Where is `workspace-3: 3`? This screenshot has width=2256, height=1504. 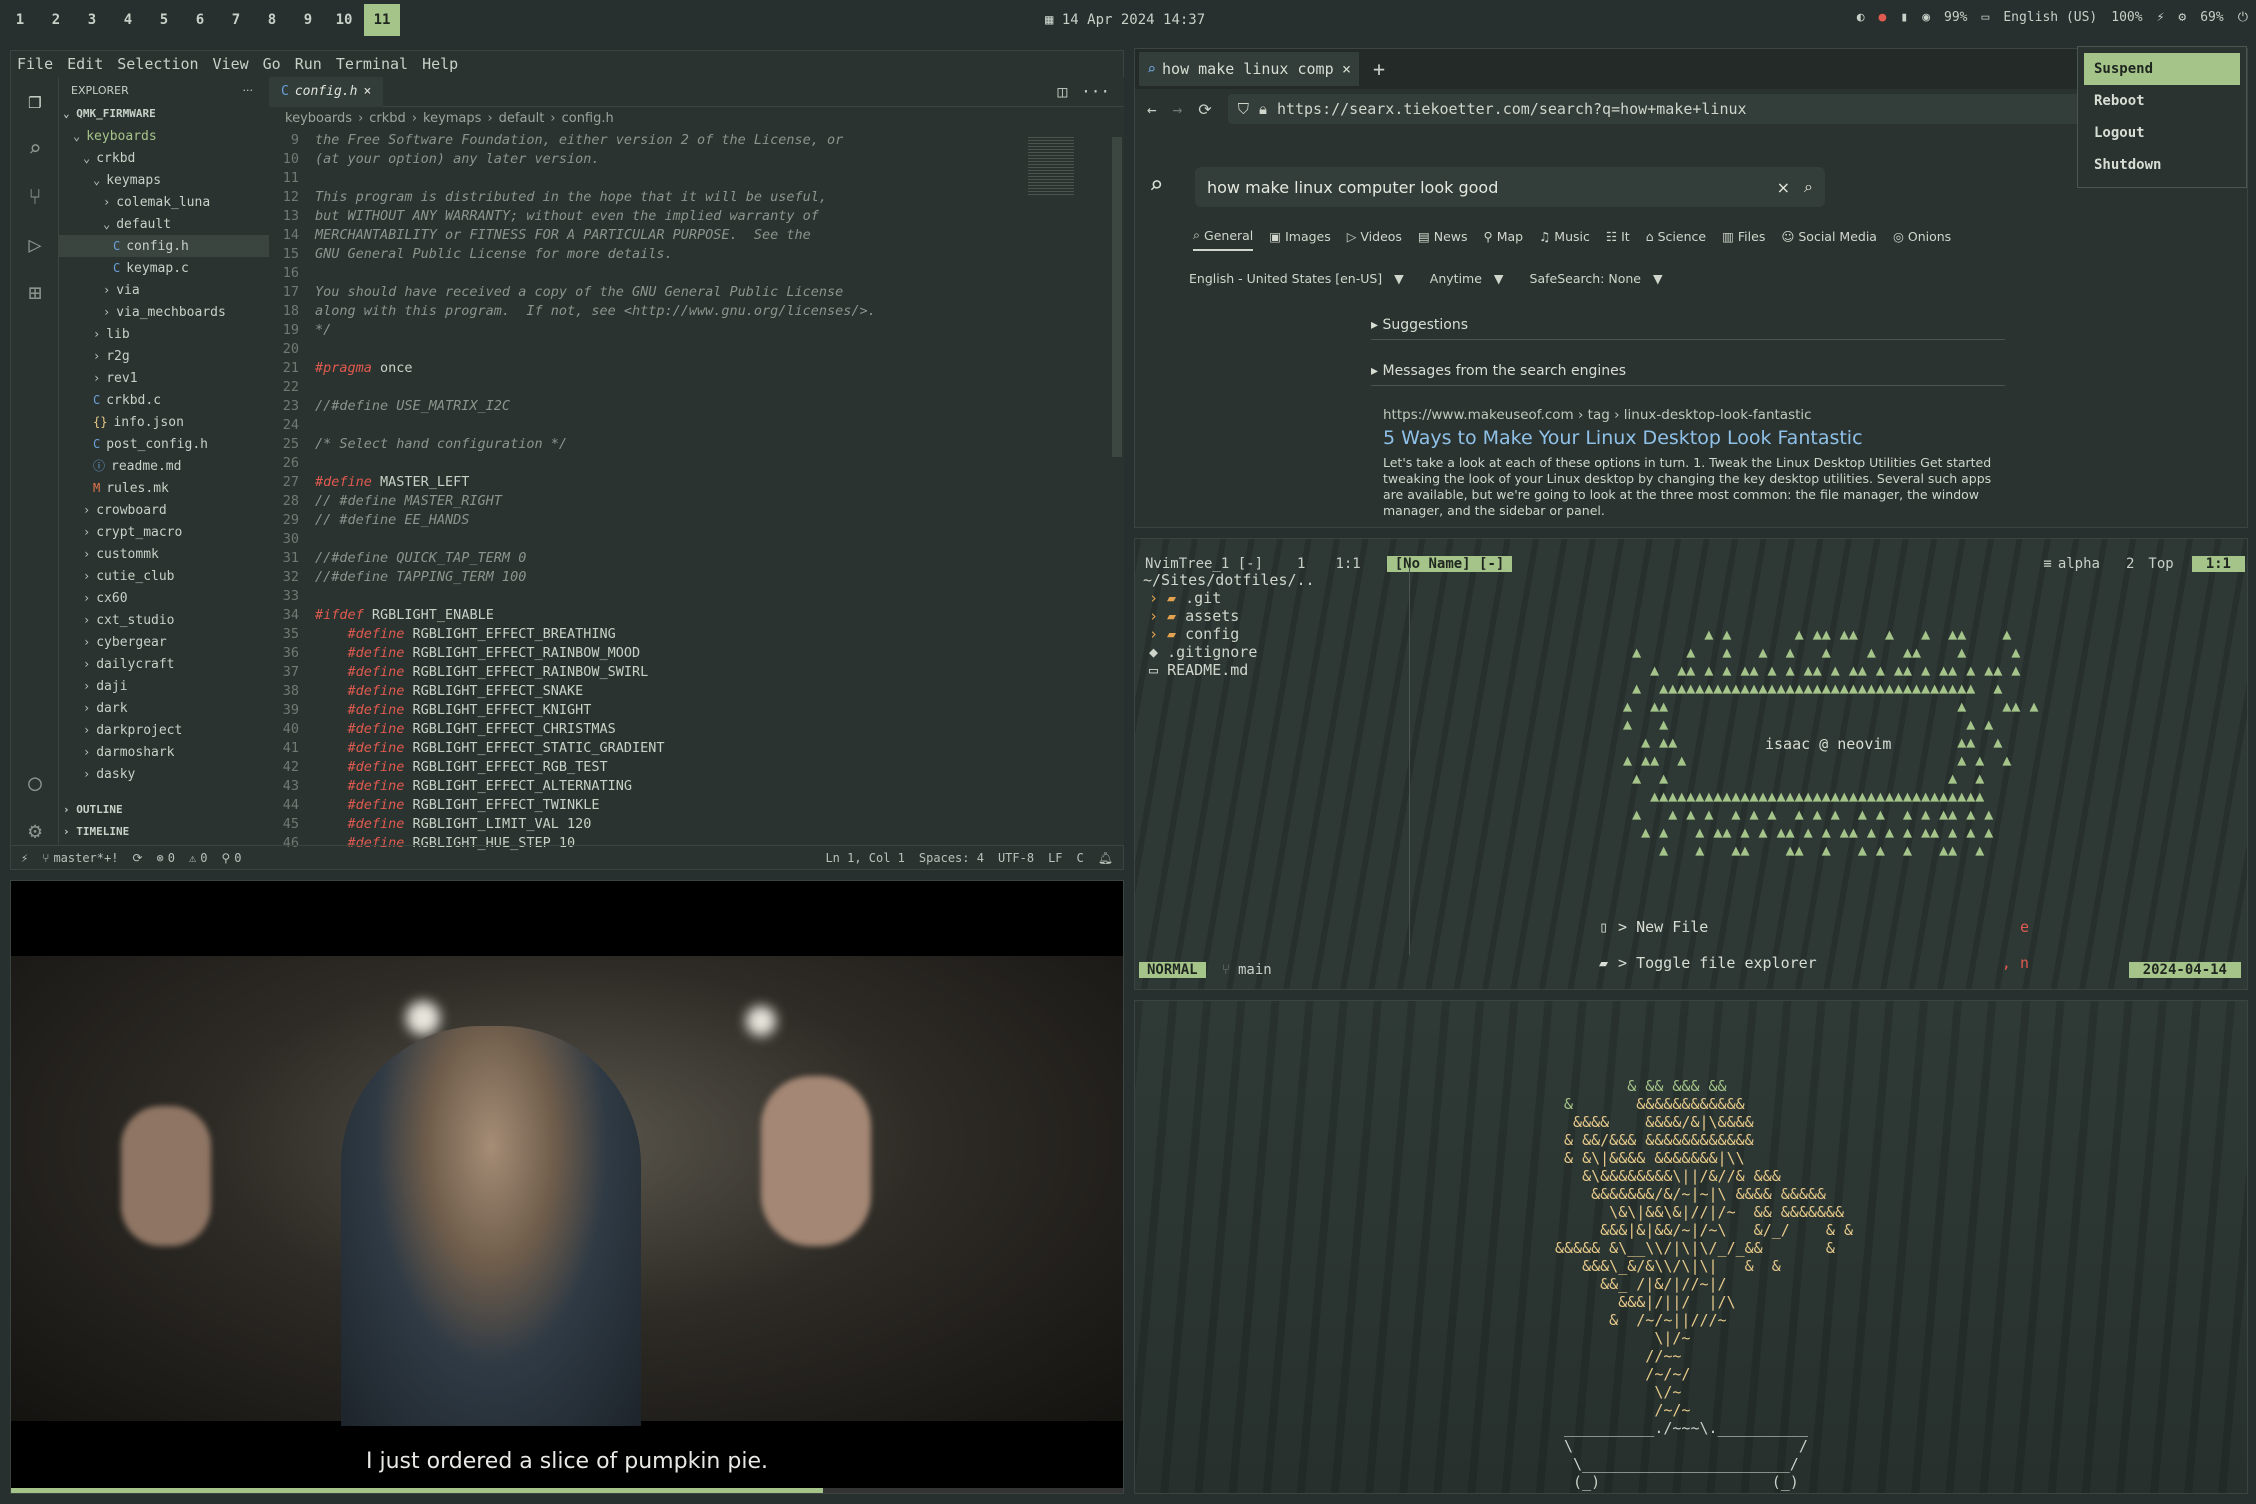
workspace-3: 3 is located at coordinates (92, 20).